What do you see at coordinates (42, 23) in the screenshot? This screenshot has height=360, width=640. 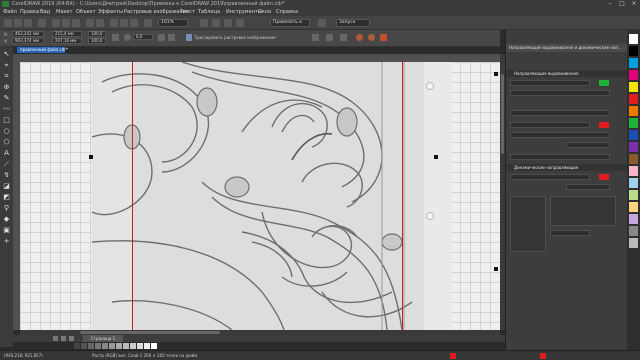 I see `print-icon` at bounding box center [42, 23].